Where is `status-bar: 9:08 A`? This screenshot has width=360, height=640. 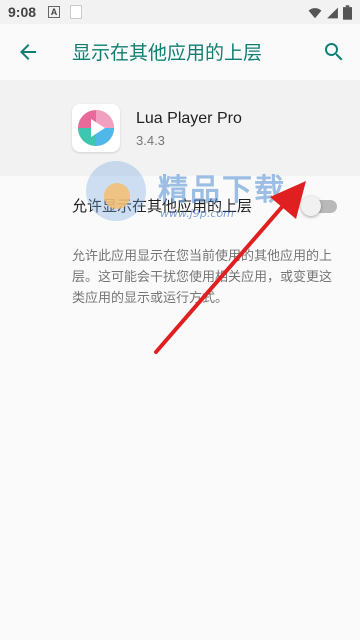
status-bar: 9:08 A is located at coordinates (180, 12).